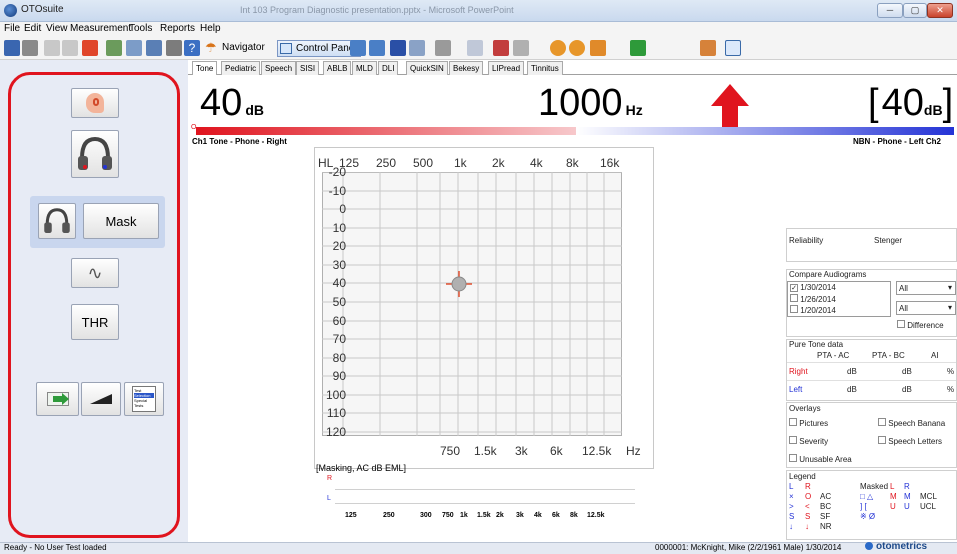  What do you see at coordinates (871, 389) in the screenshot?
I see `left-ear-row` at bounding box center [871, 389].